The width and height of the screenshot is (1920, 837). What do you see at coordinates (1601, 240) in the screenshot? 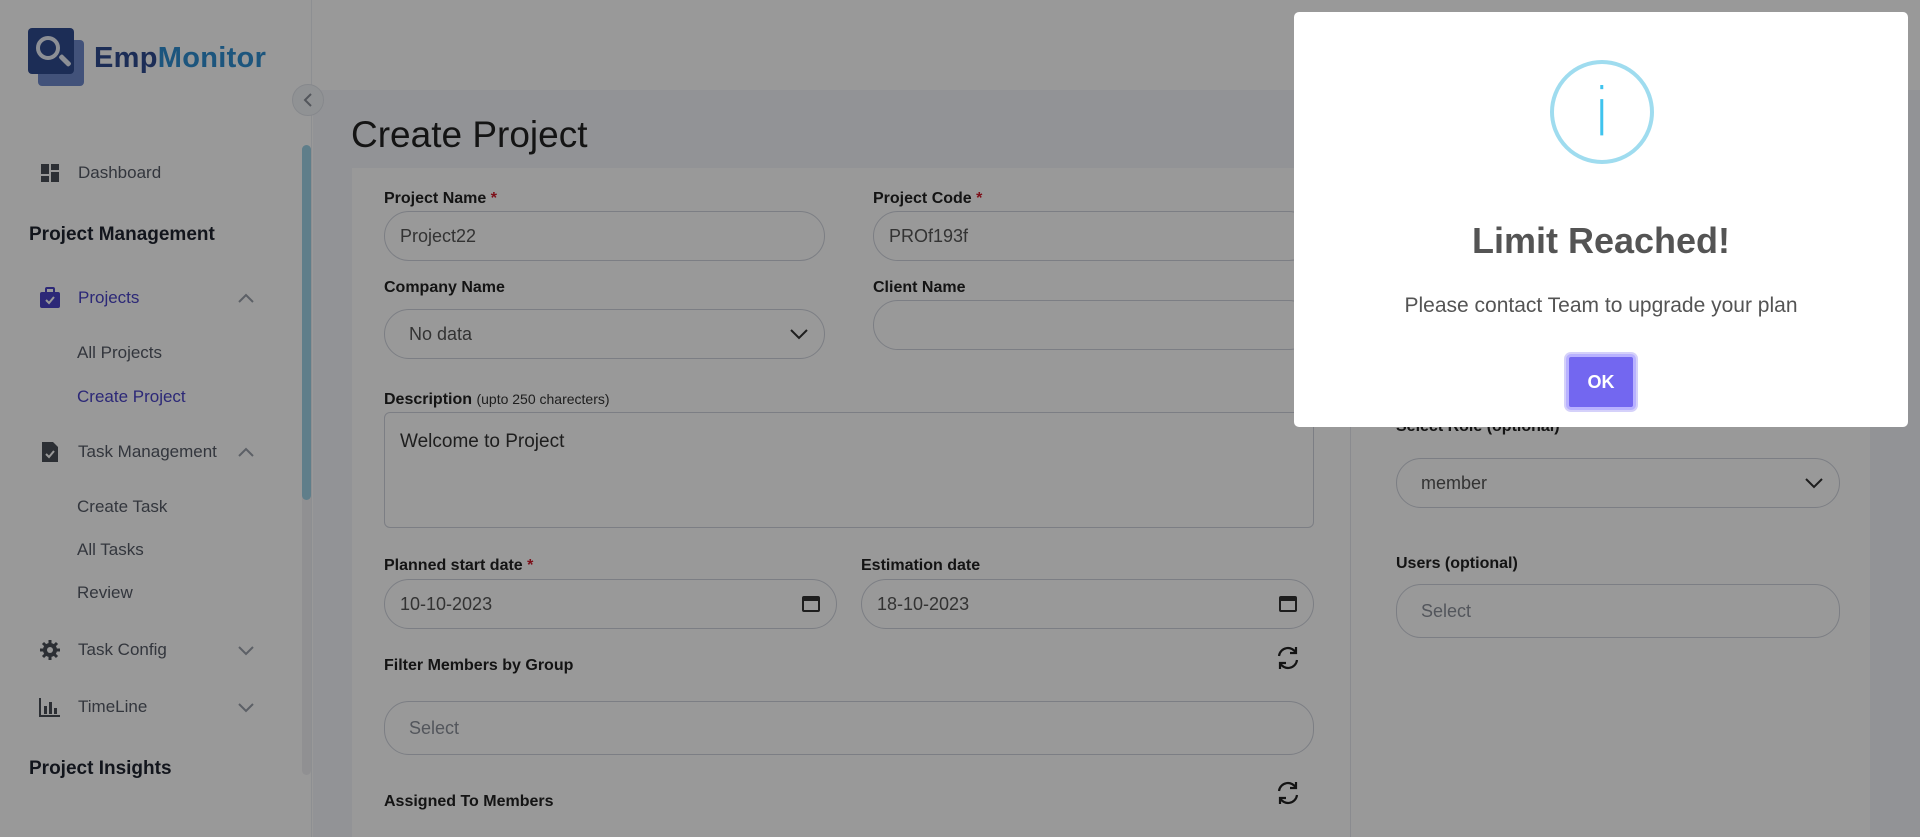
I see `dialog-title: Limit Reached!` at bounding box center [1601, 240].